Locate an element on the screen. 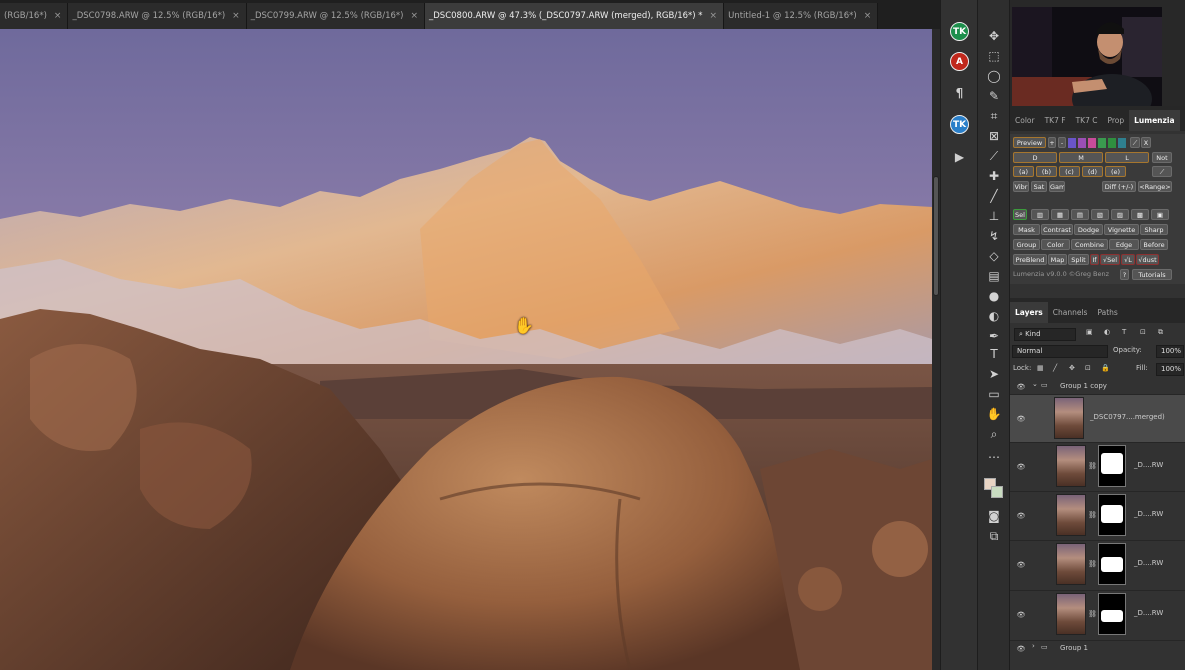 This screenshot has height=670, width=1185. paragraph-icon: ¶ is located at coordinates (959, 92).